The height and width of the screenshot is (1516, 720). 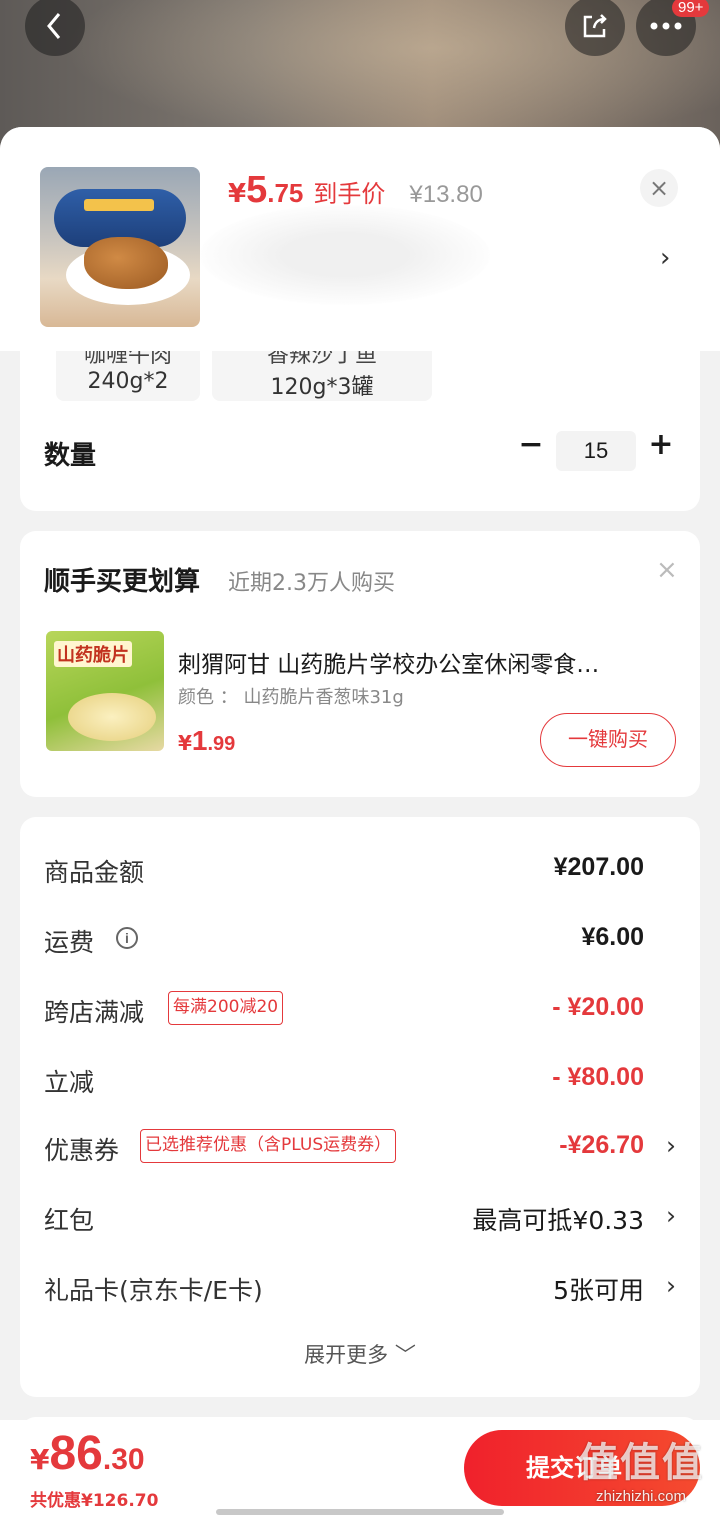 What do you see at coordinates (598, 1290) in the screenshot?
I see `summary-value: 5张可用` at bounding box center [598, 1290].